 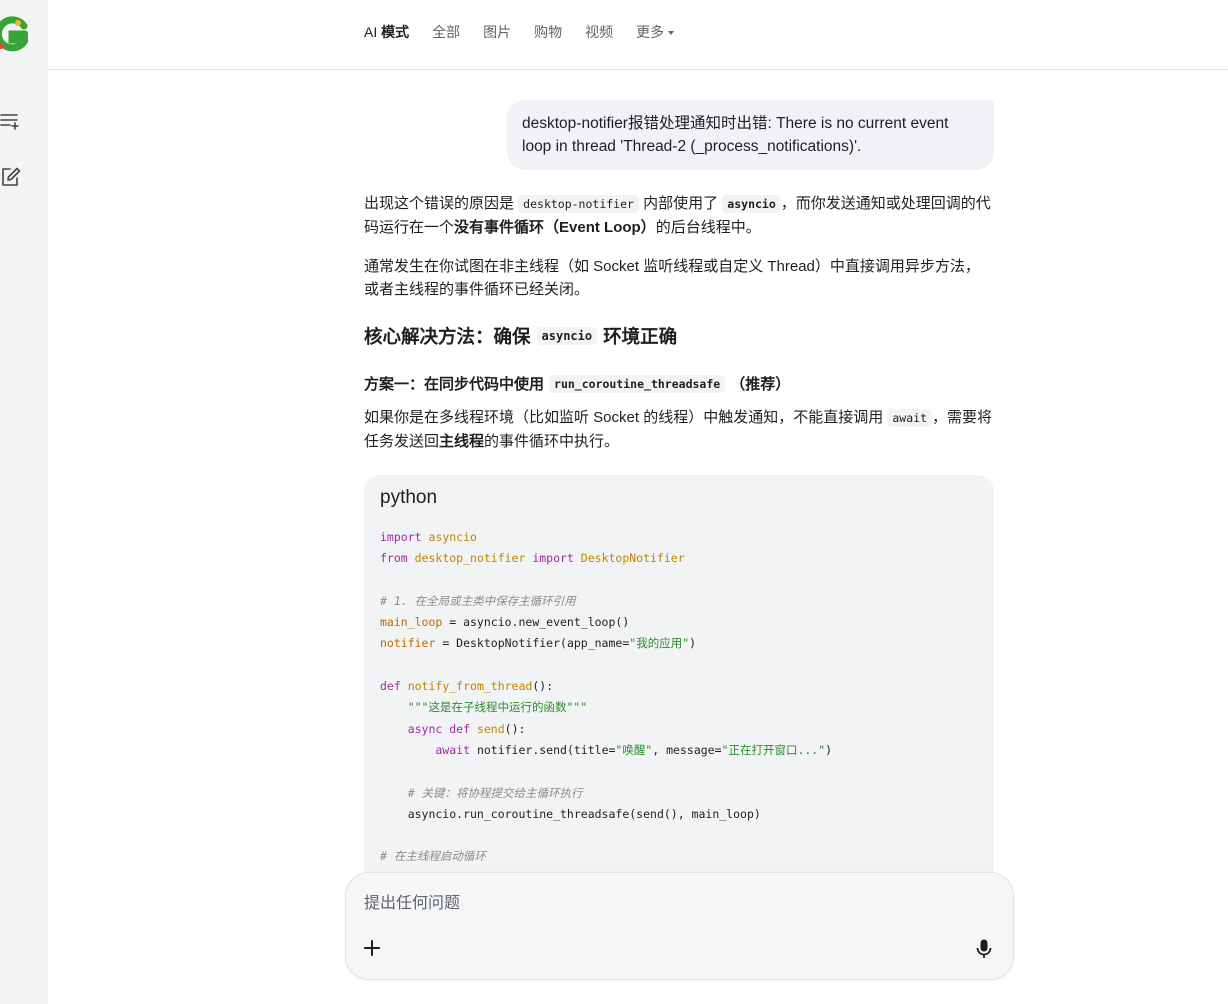 I want to click on new-chat-icon, so click(x=11, y=177).